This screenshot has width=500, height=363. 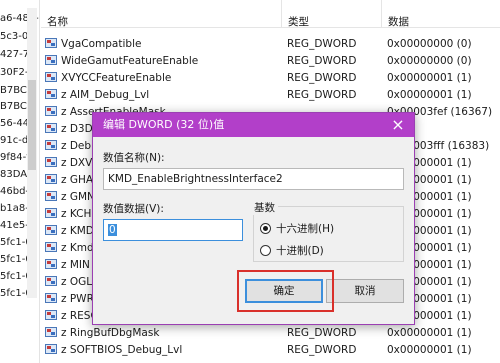 I want to click on dialog-title: 编辑 DWORD (32 位)值, so click(x=164, y=124).